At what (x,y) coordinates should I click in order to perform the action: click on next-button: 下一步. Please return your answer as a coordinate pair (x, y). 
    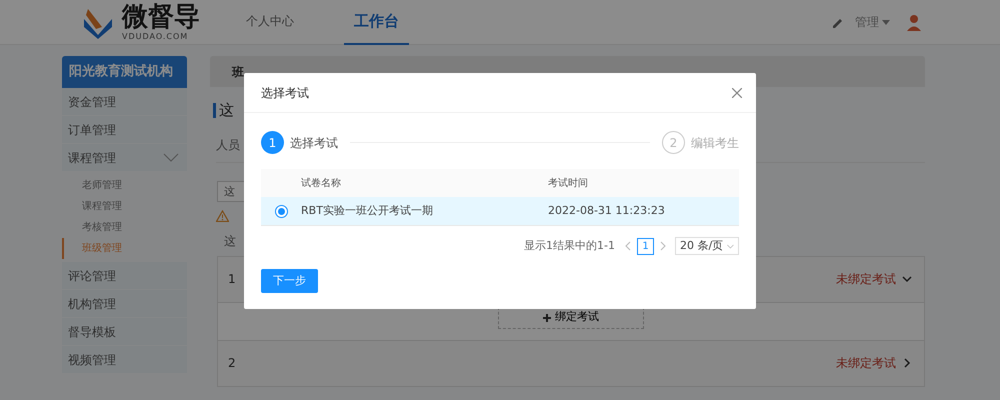
    Looking at the image, I should click on (289, 281).